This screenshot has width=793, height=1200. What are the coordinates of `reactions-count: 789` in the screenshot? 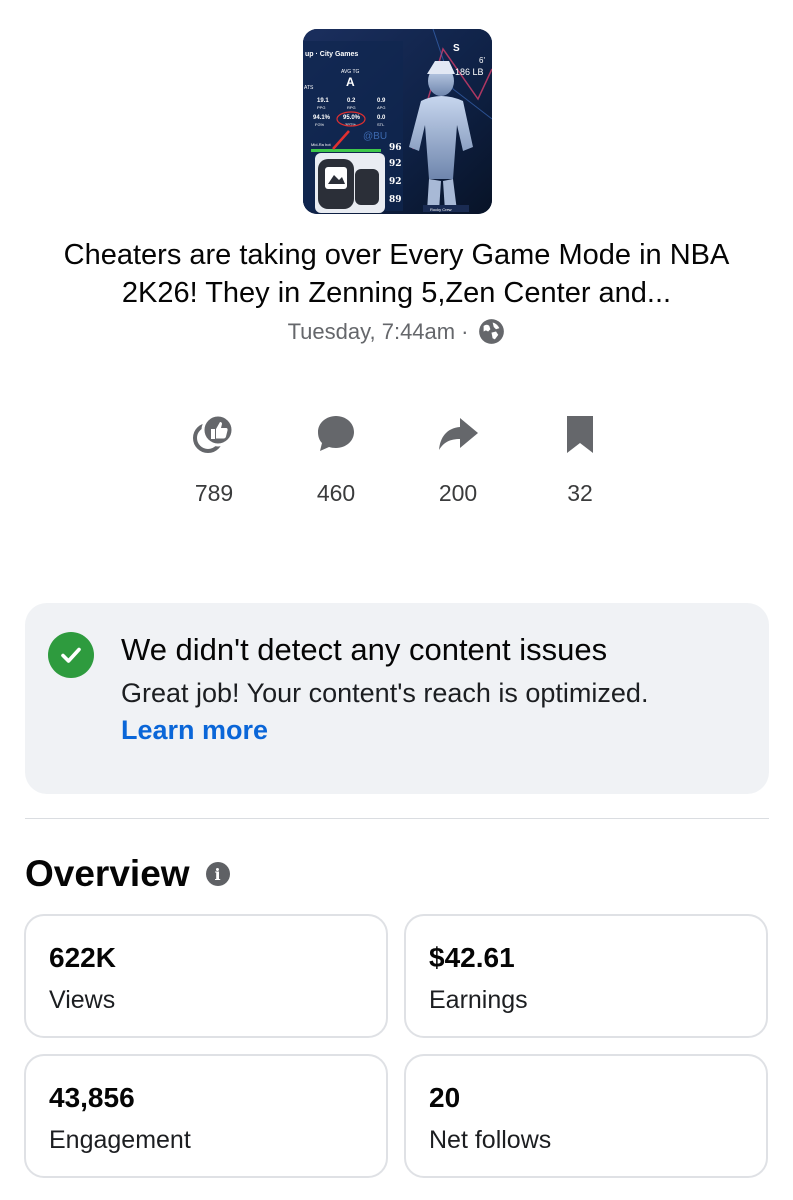 It's located at (214, 493).